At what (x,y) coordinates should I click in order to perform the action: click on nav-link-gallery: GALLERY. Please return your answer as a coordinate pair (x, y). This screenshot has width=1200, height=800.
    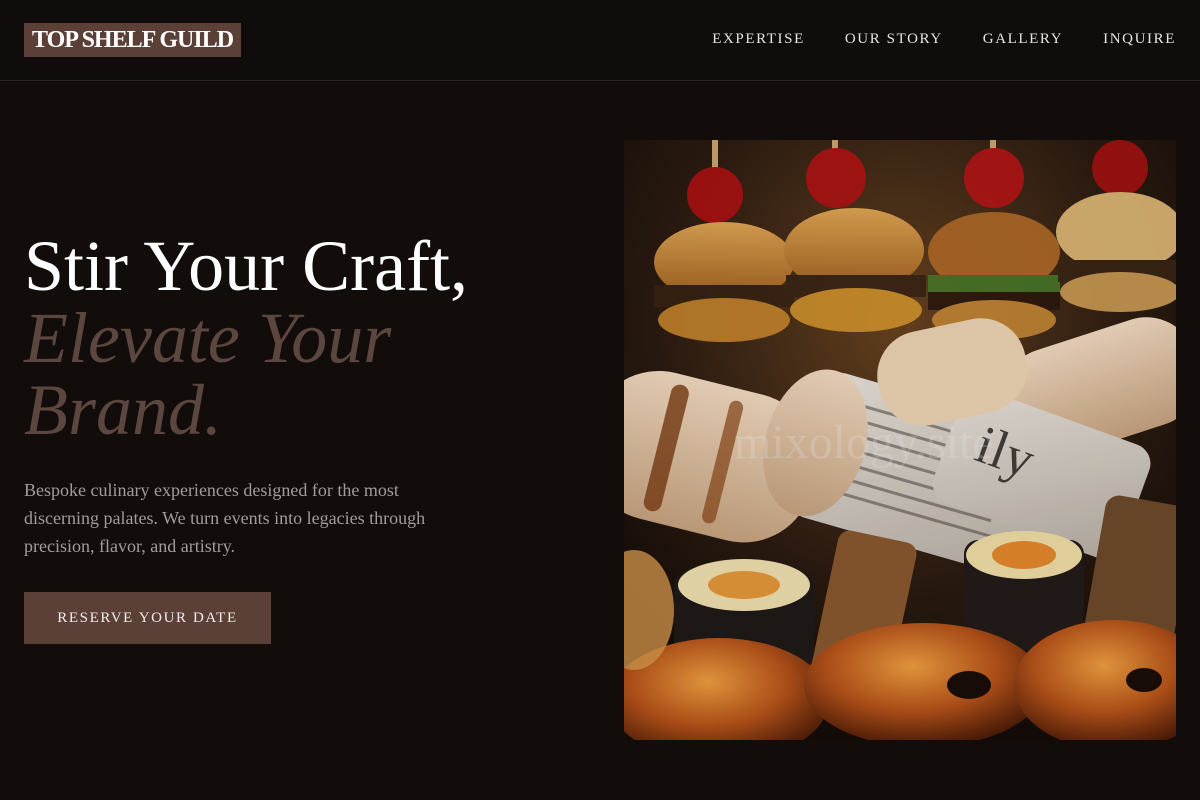
    Looking at the image, I should click on (1023, 39).